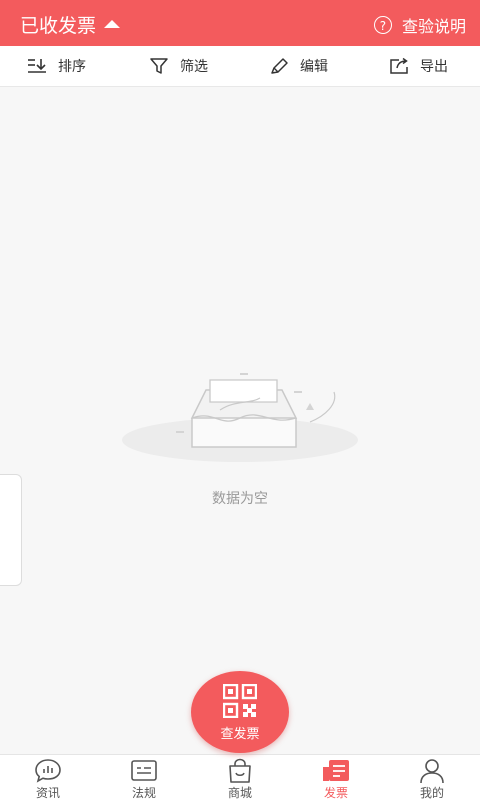 This screenshot has height=801, width=480. Describe the element at coordinates (178, 66) in the screenshot. I see `filter-button: 筛选` at that location.